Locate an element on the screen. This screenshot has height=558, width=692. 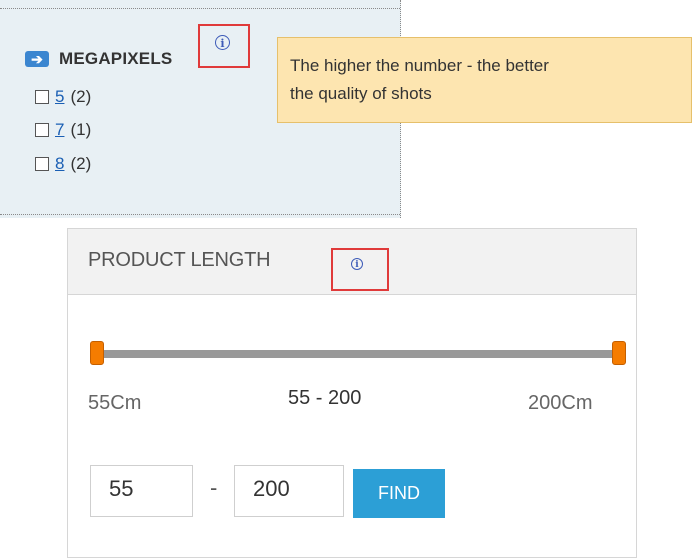
megapixels-header: ➔ MEGAPIXELS is located at coordinates (98, 59).